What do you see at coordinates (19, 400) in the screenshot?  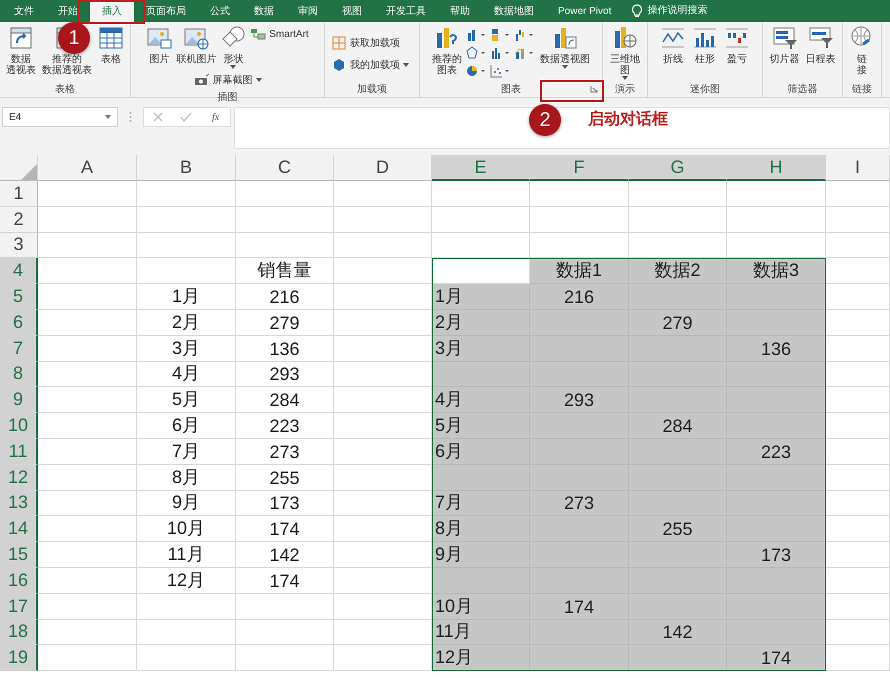 I see `row-header: 9` at bounding box center [19, 400].